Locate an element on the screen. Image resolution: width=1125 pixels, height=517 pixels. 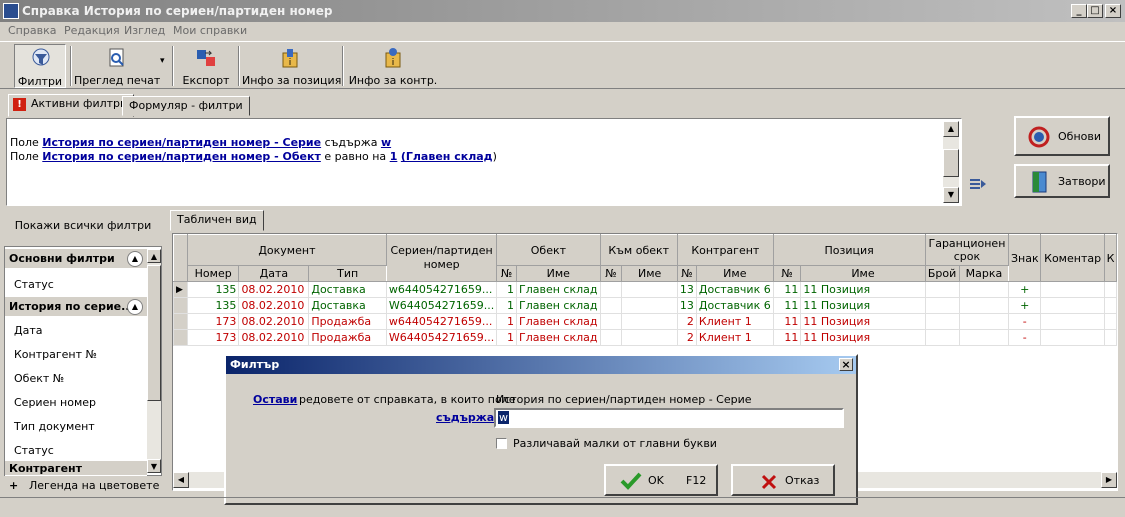
menu-view: Изглед is located at coordinates (144, 30).